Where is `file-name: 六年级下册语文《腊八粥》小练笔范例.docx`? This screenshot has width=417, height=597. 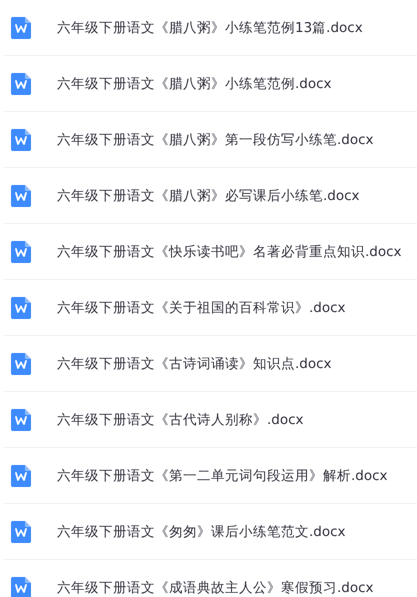
file-name: 六年级下册语文《腊八粥》小练笔范例.docx is located at coordinates (194, 83).